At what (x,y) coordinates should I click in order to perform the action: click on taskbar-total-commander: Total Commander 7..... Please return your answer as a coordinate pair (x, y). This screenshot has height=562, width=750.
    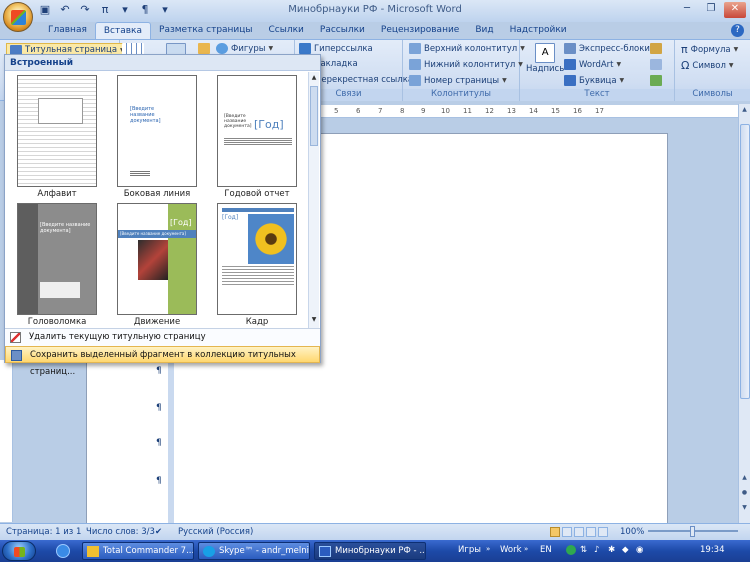
    Looking at the image, I should click on (138, 551).